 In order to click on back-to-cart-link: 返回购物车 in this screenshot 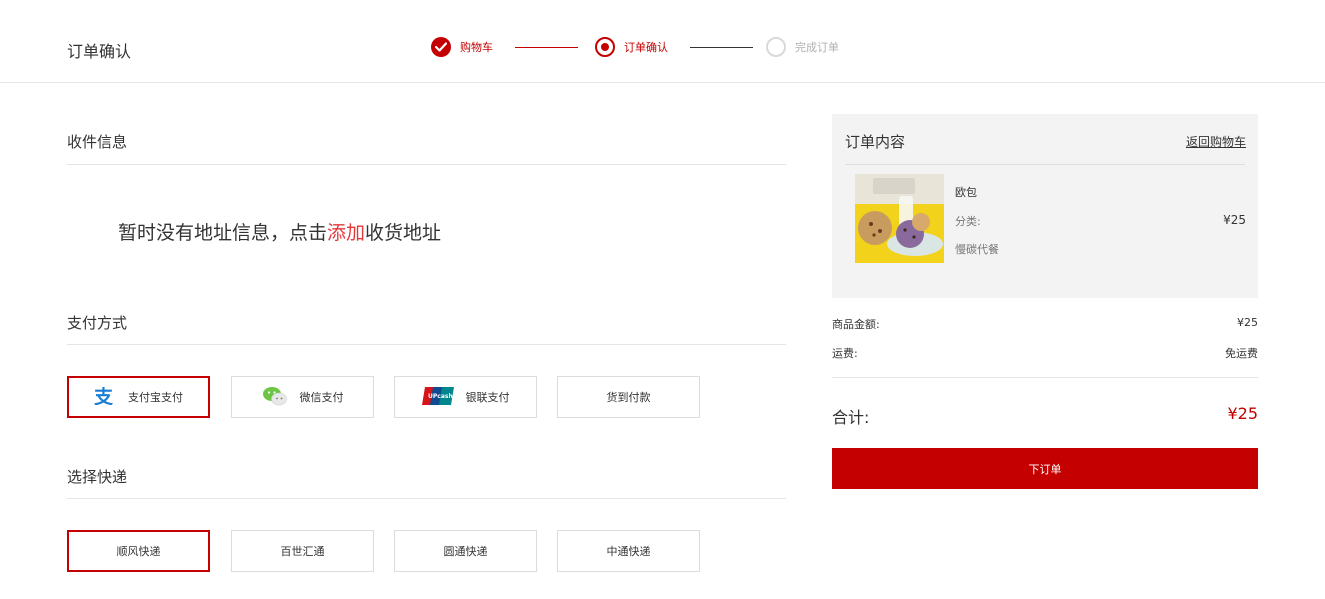, I will do `click(1216, 141)`.